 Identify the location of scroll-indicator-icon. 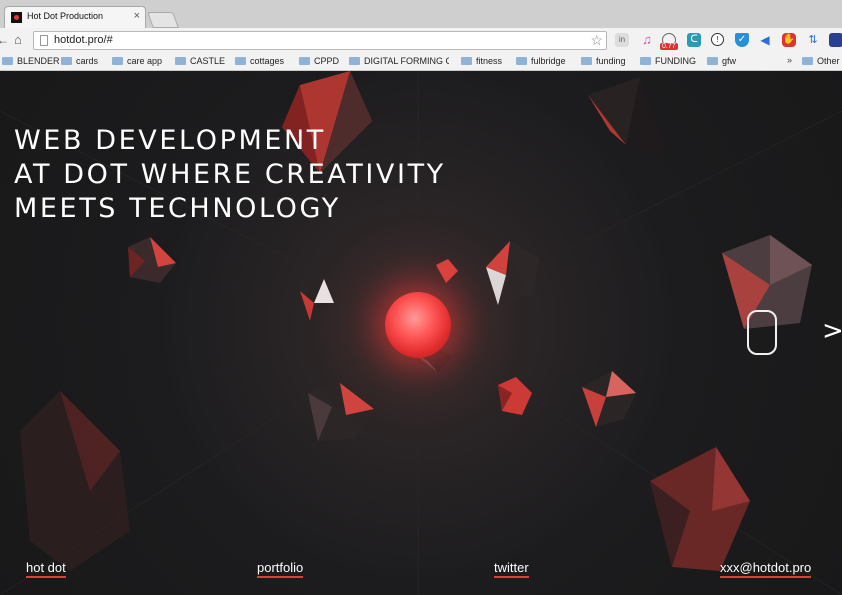
(762, 332).